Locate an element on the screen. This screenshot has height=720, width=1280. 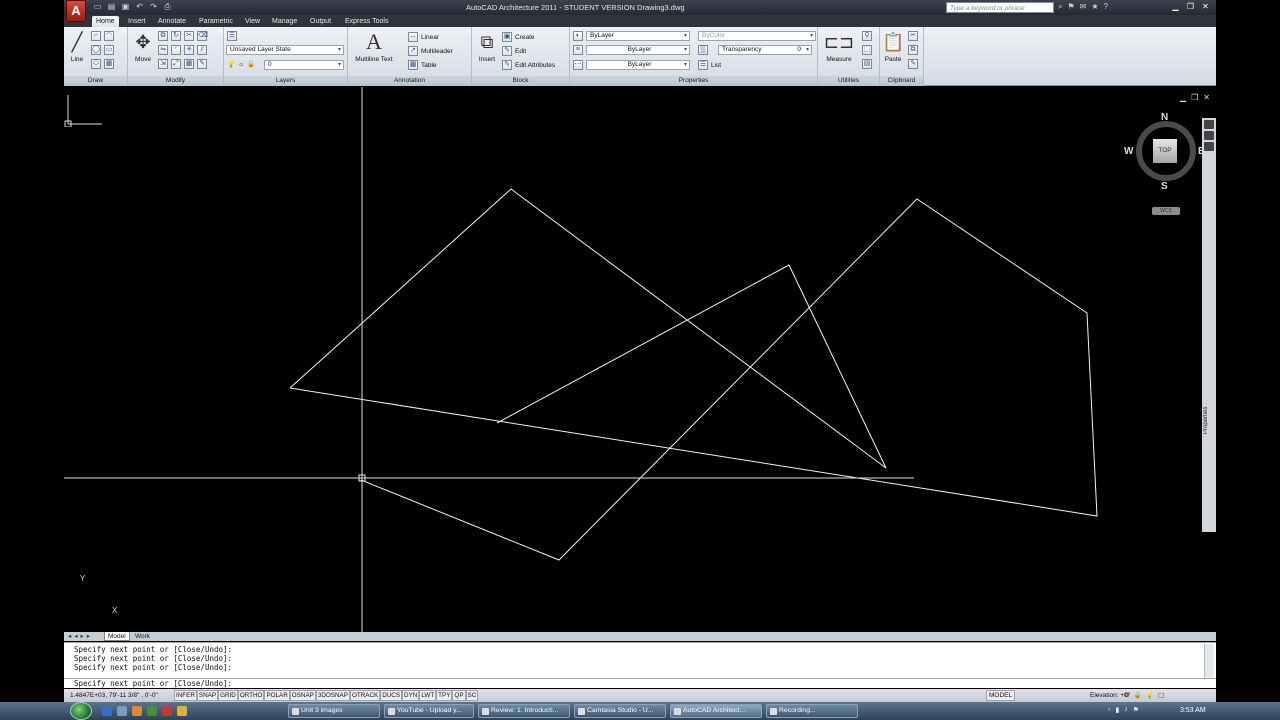
viewport-minimize-icon: ▁ is located at coordinates (1183, 97).